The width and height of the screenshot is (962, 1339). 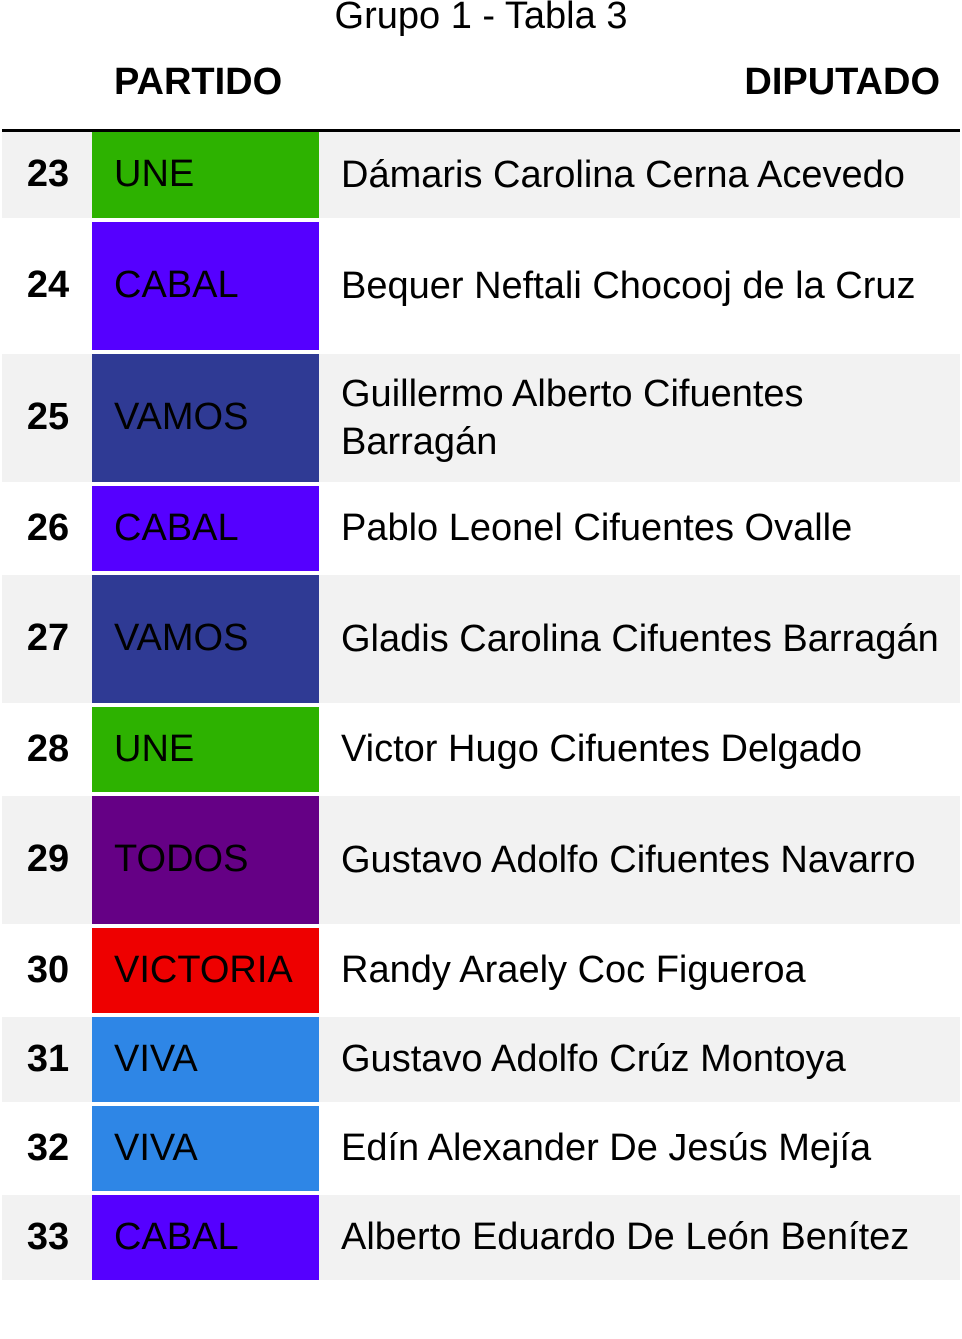 I want to click on deputy-name: Alberto Eduardo De León Benítez, so click(x=639, y=1237).